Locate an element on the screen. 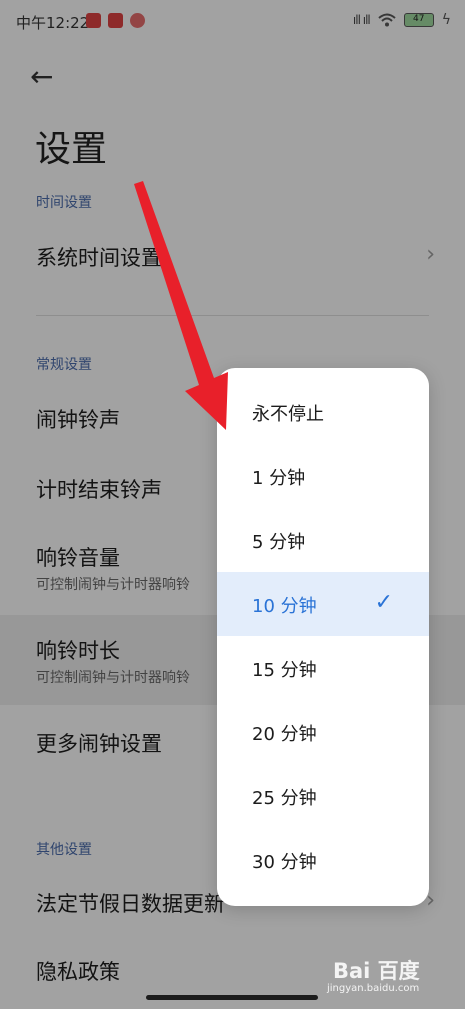  dropdown-option-selected: 10 分钟 ✓ is located at coordinates (323, 604).